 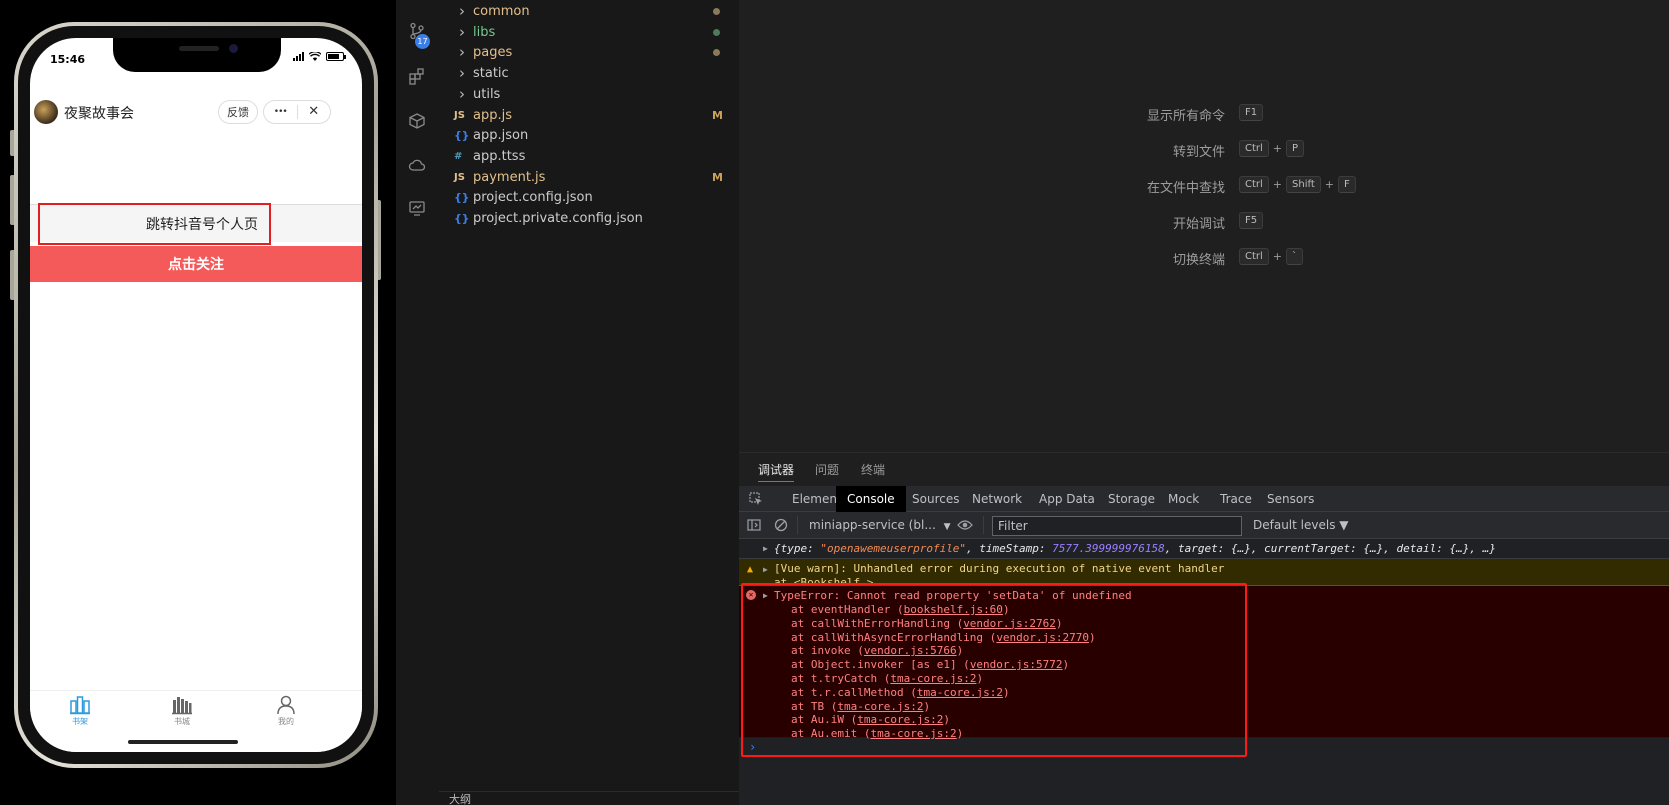 What do you see at coordinates (68, 59) in the screenshot?
I see `status-time: 15:46` at bounding box center [68, 59].